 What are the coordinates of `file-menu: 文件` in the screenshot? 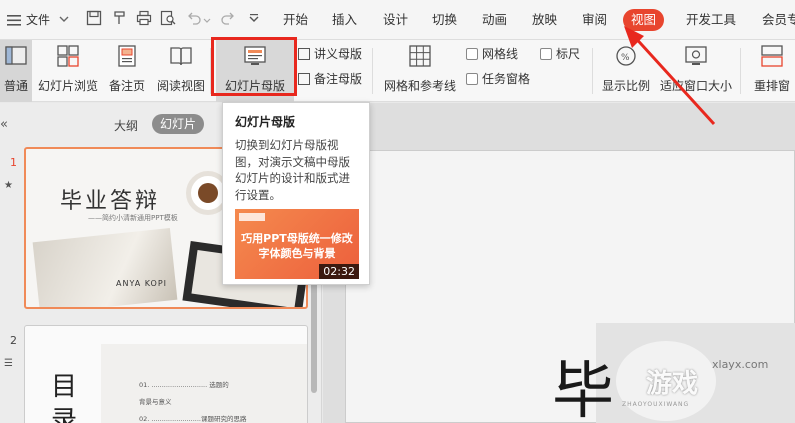 It's located at (38, 20).